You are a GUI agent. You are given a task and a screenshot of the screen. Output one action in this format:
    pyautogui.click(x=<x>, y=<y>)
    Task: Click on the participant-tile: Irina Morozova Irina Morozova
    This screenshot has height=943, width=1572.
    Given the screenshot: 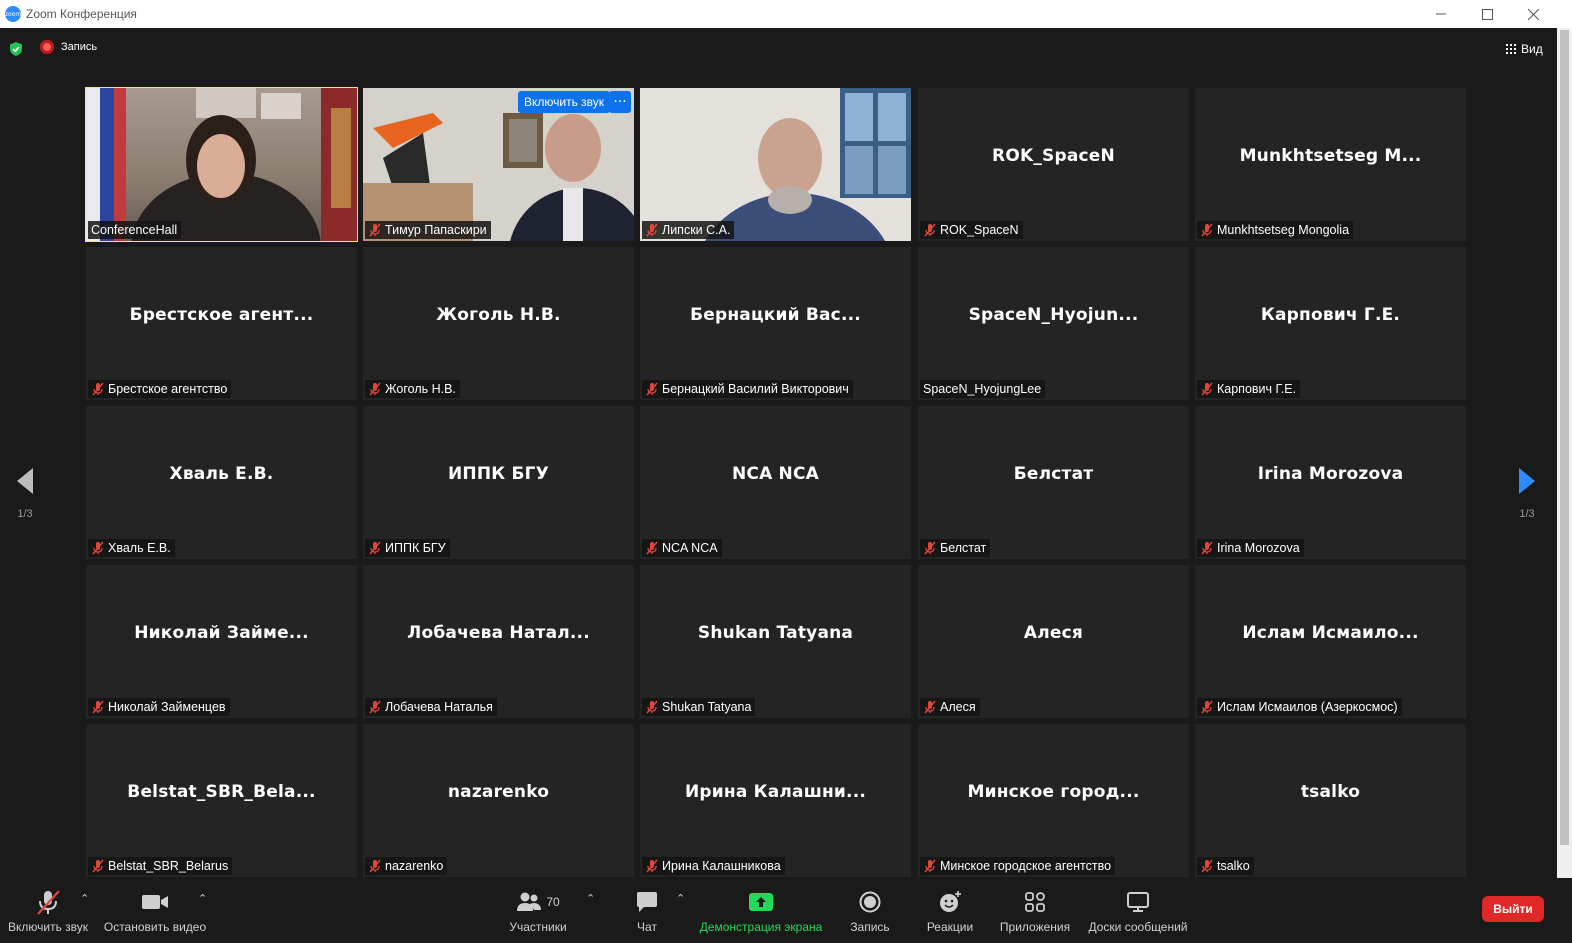 What is the action you would take?
    pyautogui.click(x=1330, y=482)
    